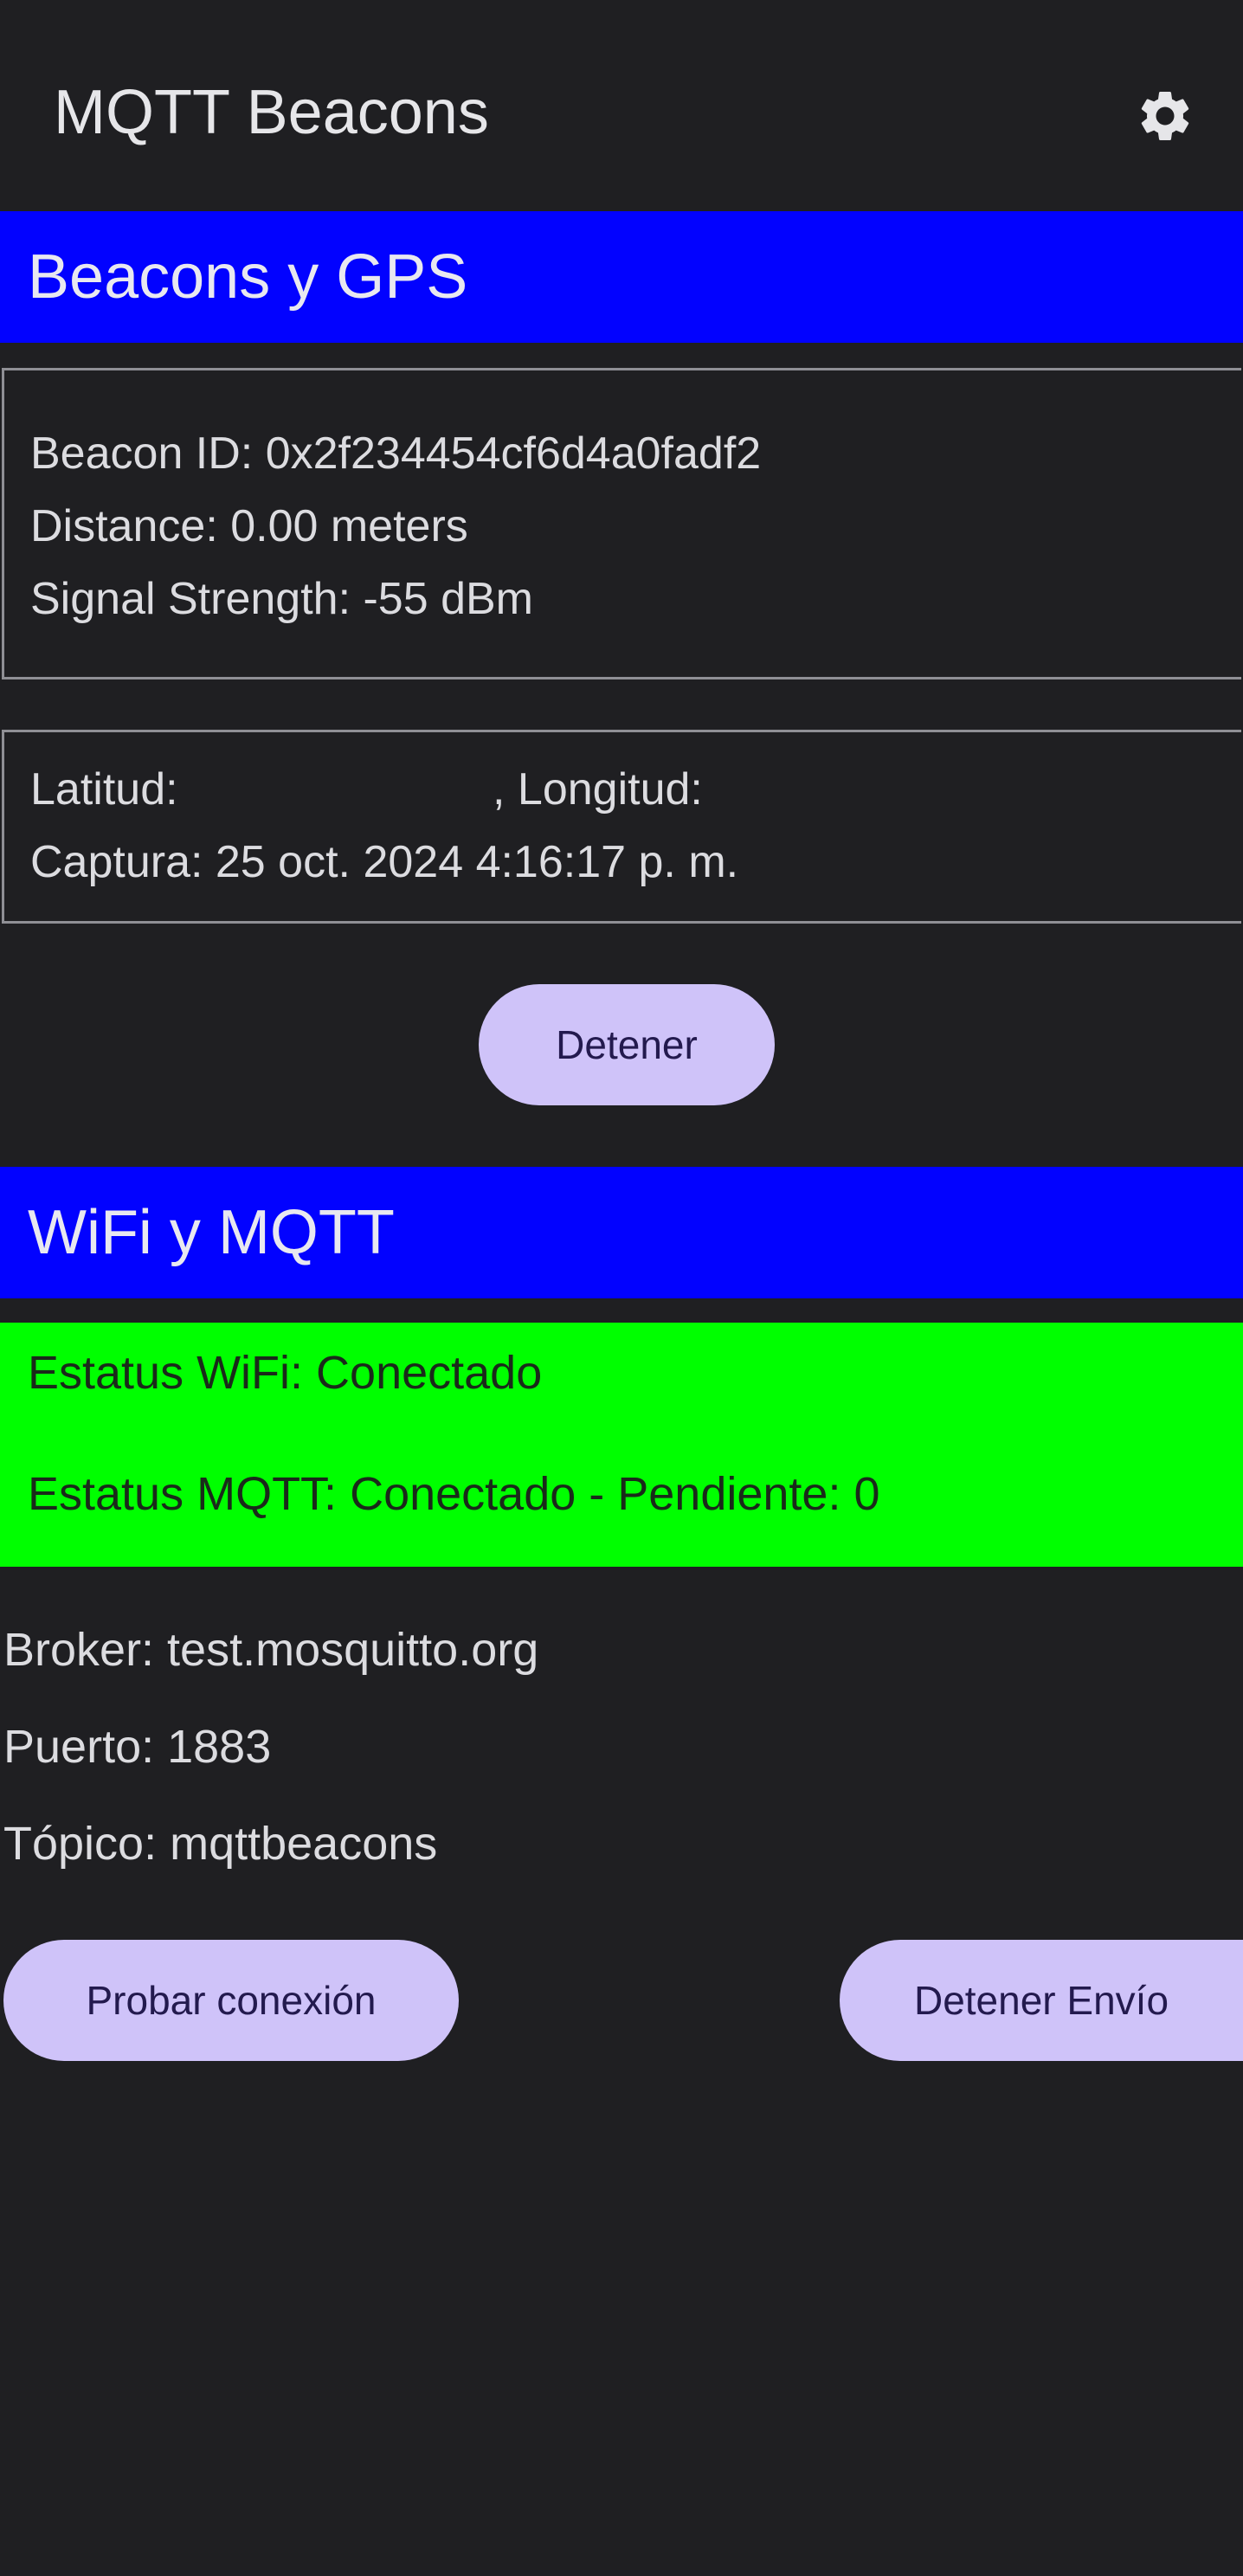  What do you see at coordinates (621, 1232) in the screenshot?
I see `section-header-wifi: WiFi y MQTT` at bounding box center [621, 1232].